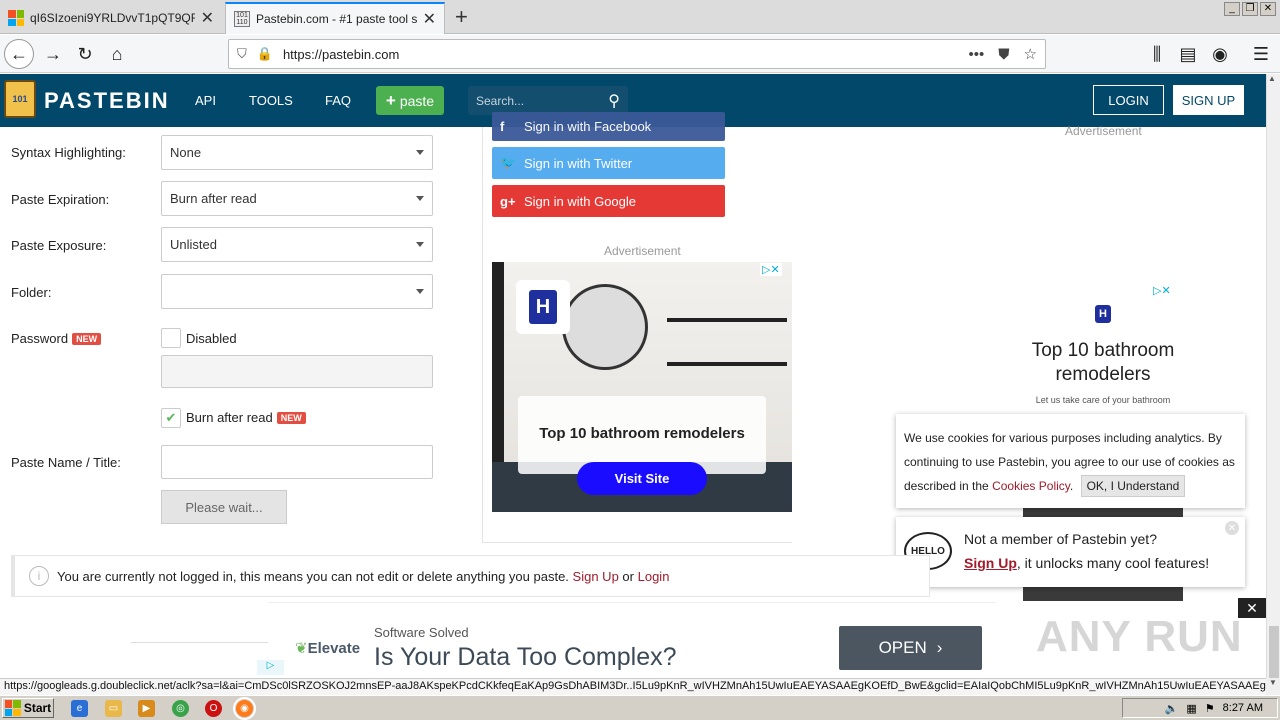 This screenshot has height=720, width=1280. I want to click on url-text: https://pastebin.com, so click(619, 54).